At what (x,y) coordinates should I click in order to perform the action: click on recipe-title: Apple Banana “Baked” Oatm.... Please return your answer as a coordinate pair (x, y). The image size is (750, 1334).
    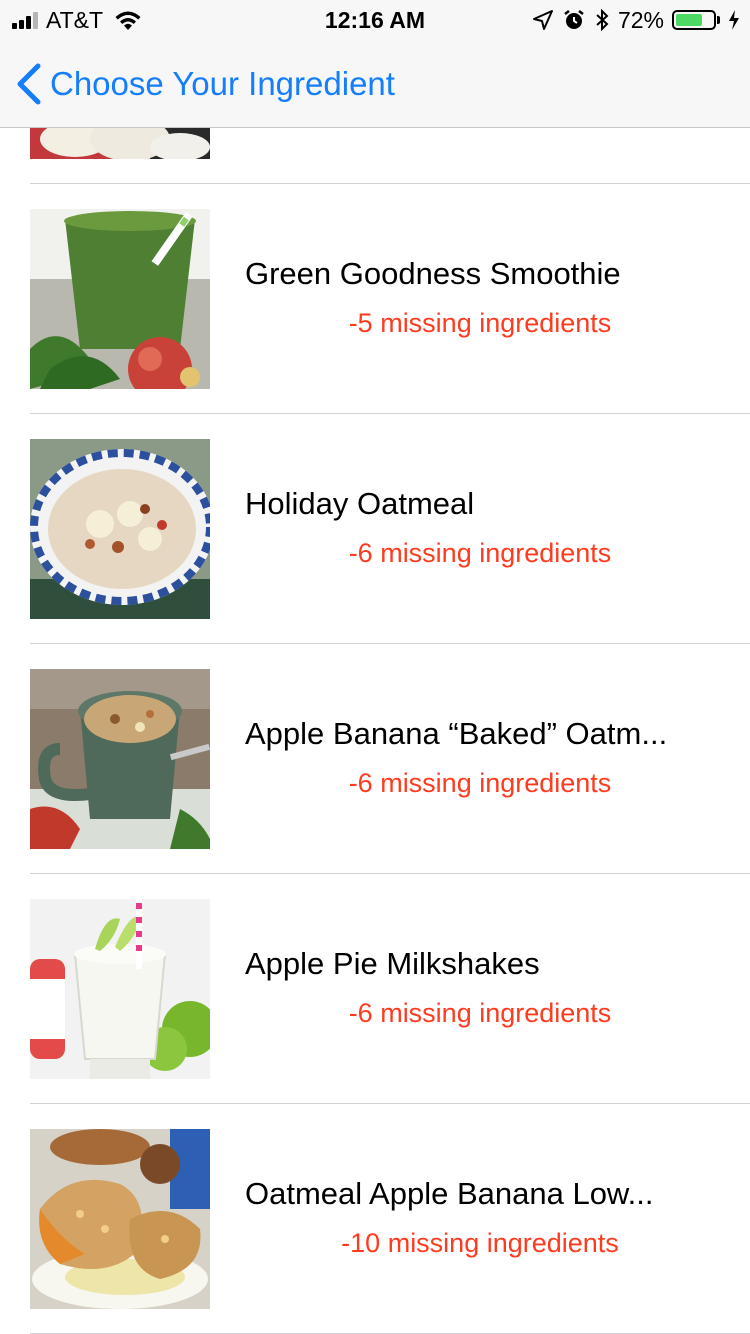
    Looking at the image, I should click on (456, 733).